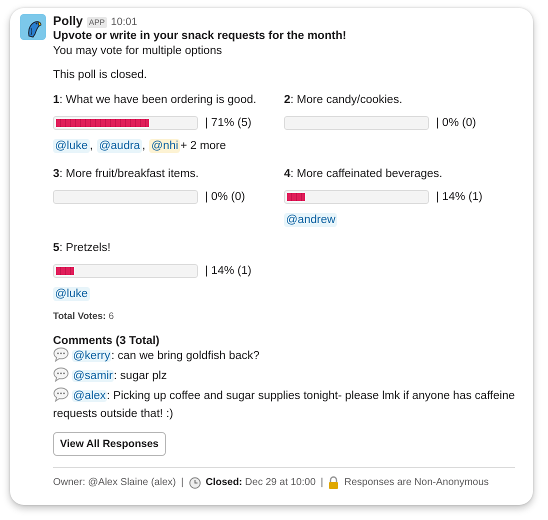 The height and width of the screenshot is (520, 548). Describe the element at coordinates (114, 482) in the screenshot. I see `owner-text: Owner: @Alex Slaine (alex)` at that location.